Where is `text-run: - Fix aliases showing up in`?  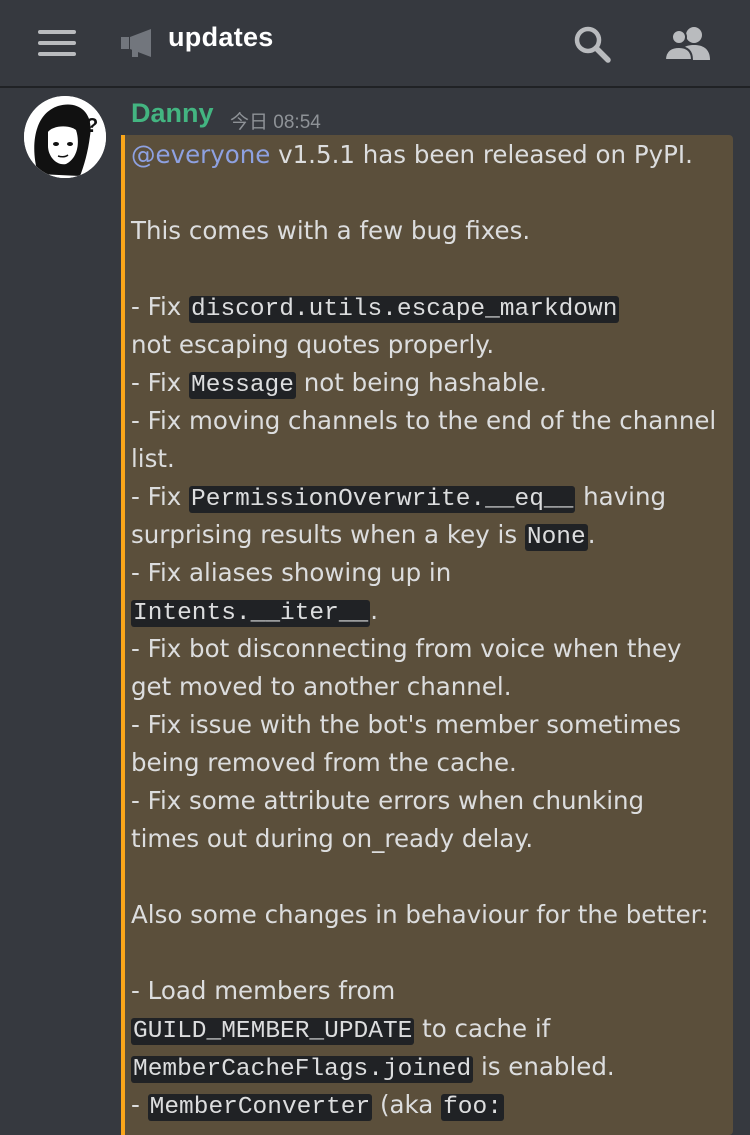
text-run: - Fix aliases showing up in is located at coordinates (291, 572).